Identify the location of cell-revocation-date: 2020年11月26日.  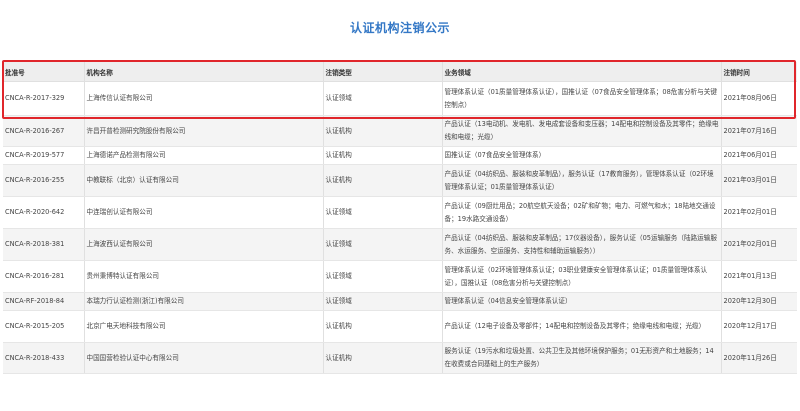
(758, 358).